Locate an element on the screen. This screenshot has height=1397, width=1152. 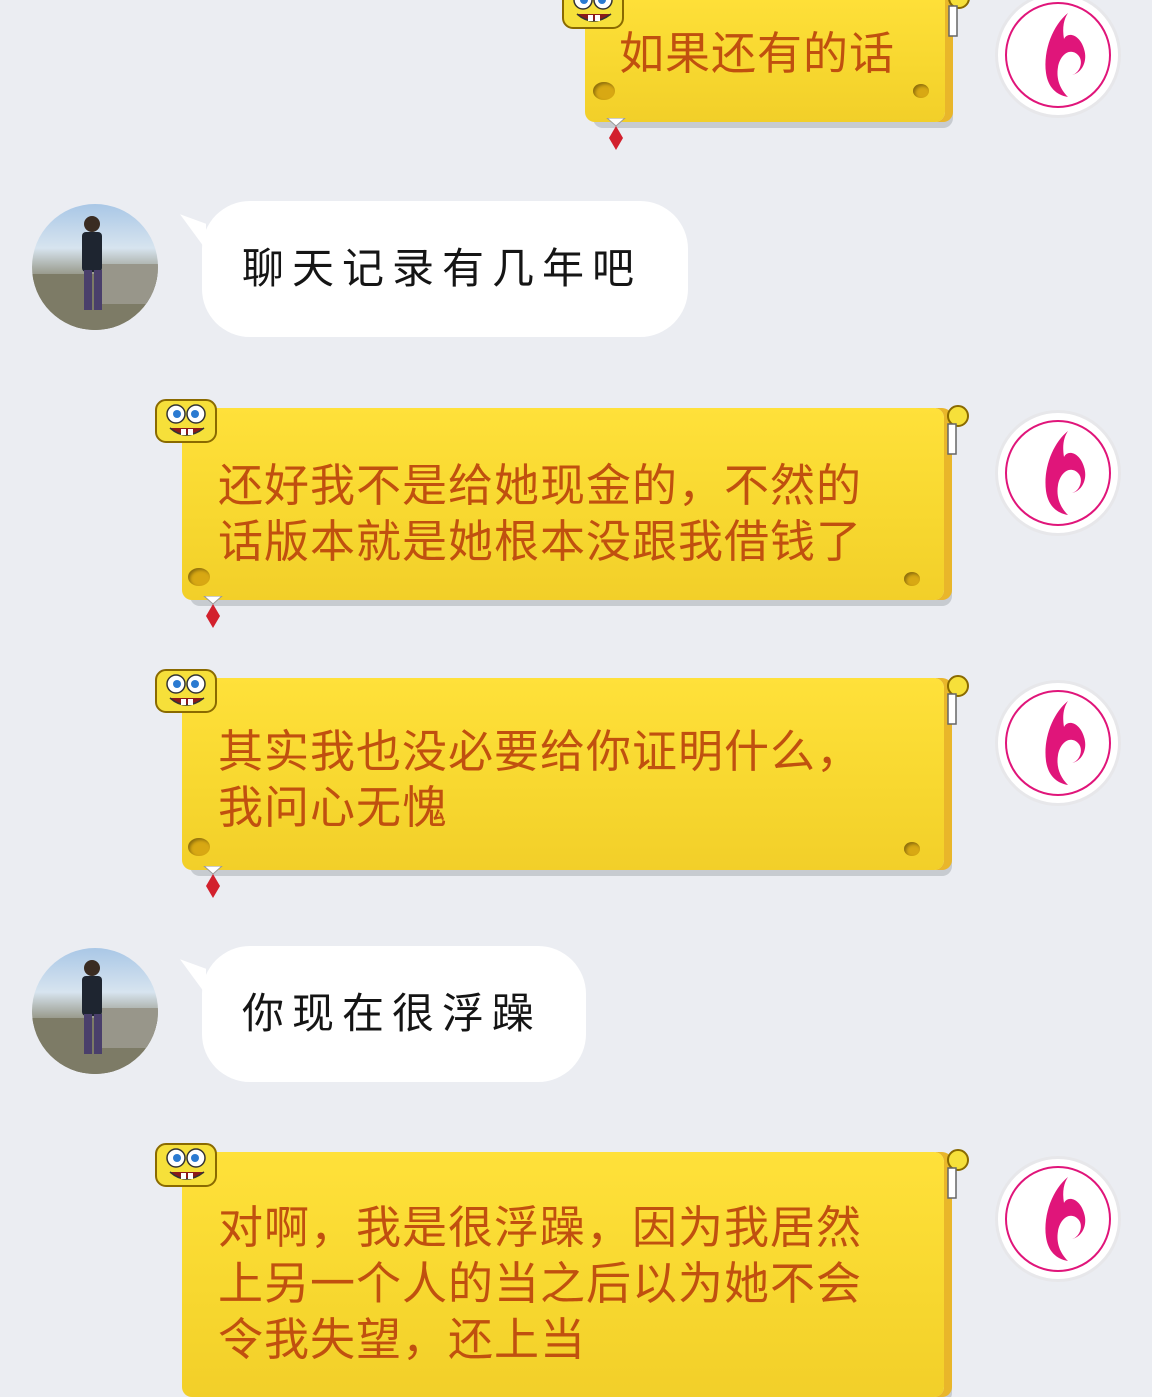
message-line: 其实我也没必要给你证明什么， is located at coordinates (540, 751).